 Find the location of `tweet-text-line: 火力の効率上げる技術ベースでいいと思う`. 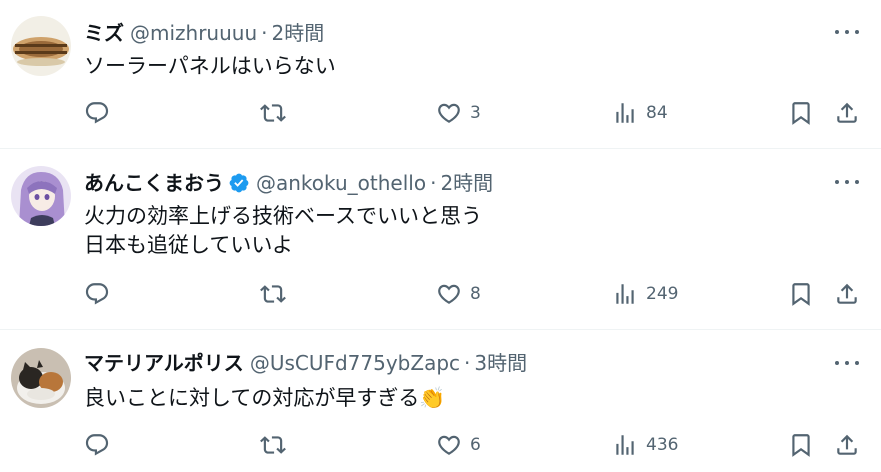

tweet-text-line: 火力の効率上げる技術ベースでいいと思う is located at coordinates (283, 216).